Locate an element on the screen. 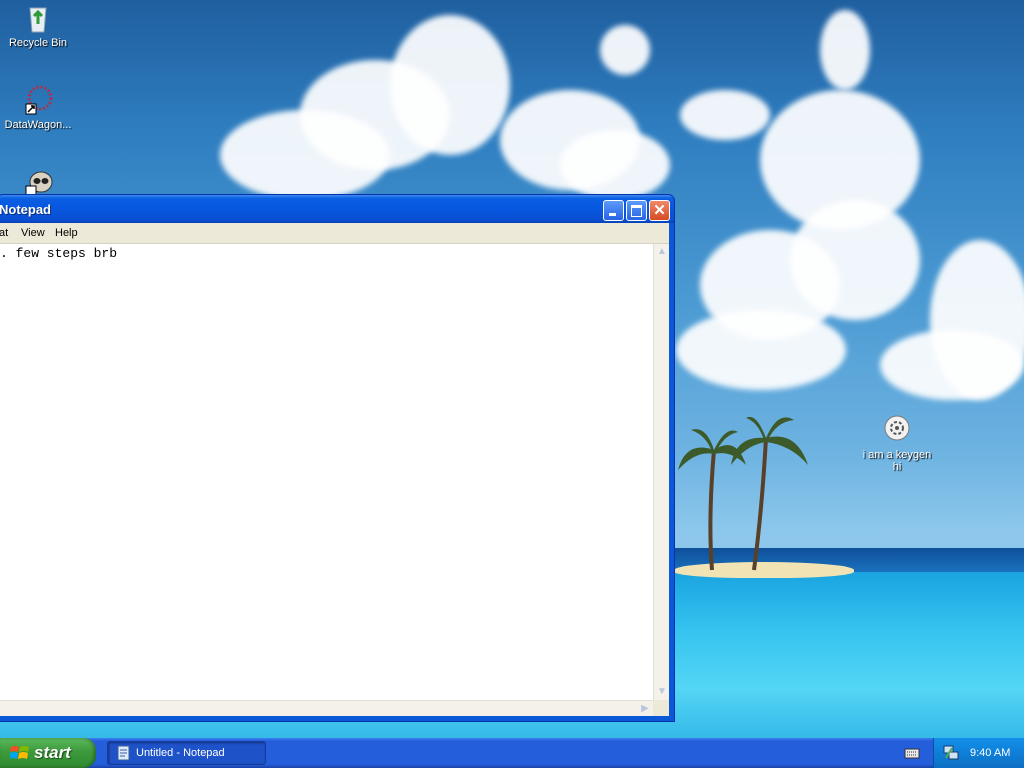  palm-trees-image is located at coordinates (743, 493).